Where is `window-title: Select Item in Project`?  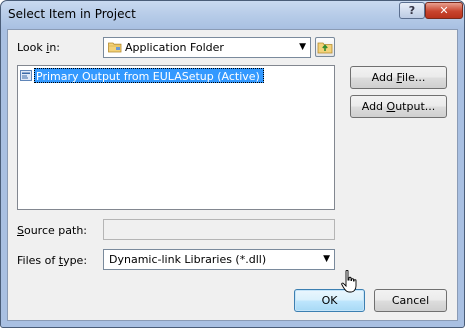 window-title: Select Item in Project is located at coordinates (72, 14).